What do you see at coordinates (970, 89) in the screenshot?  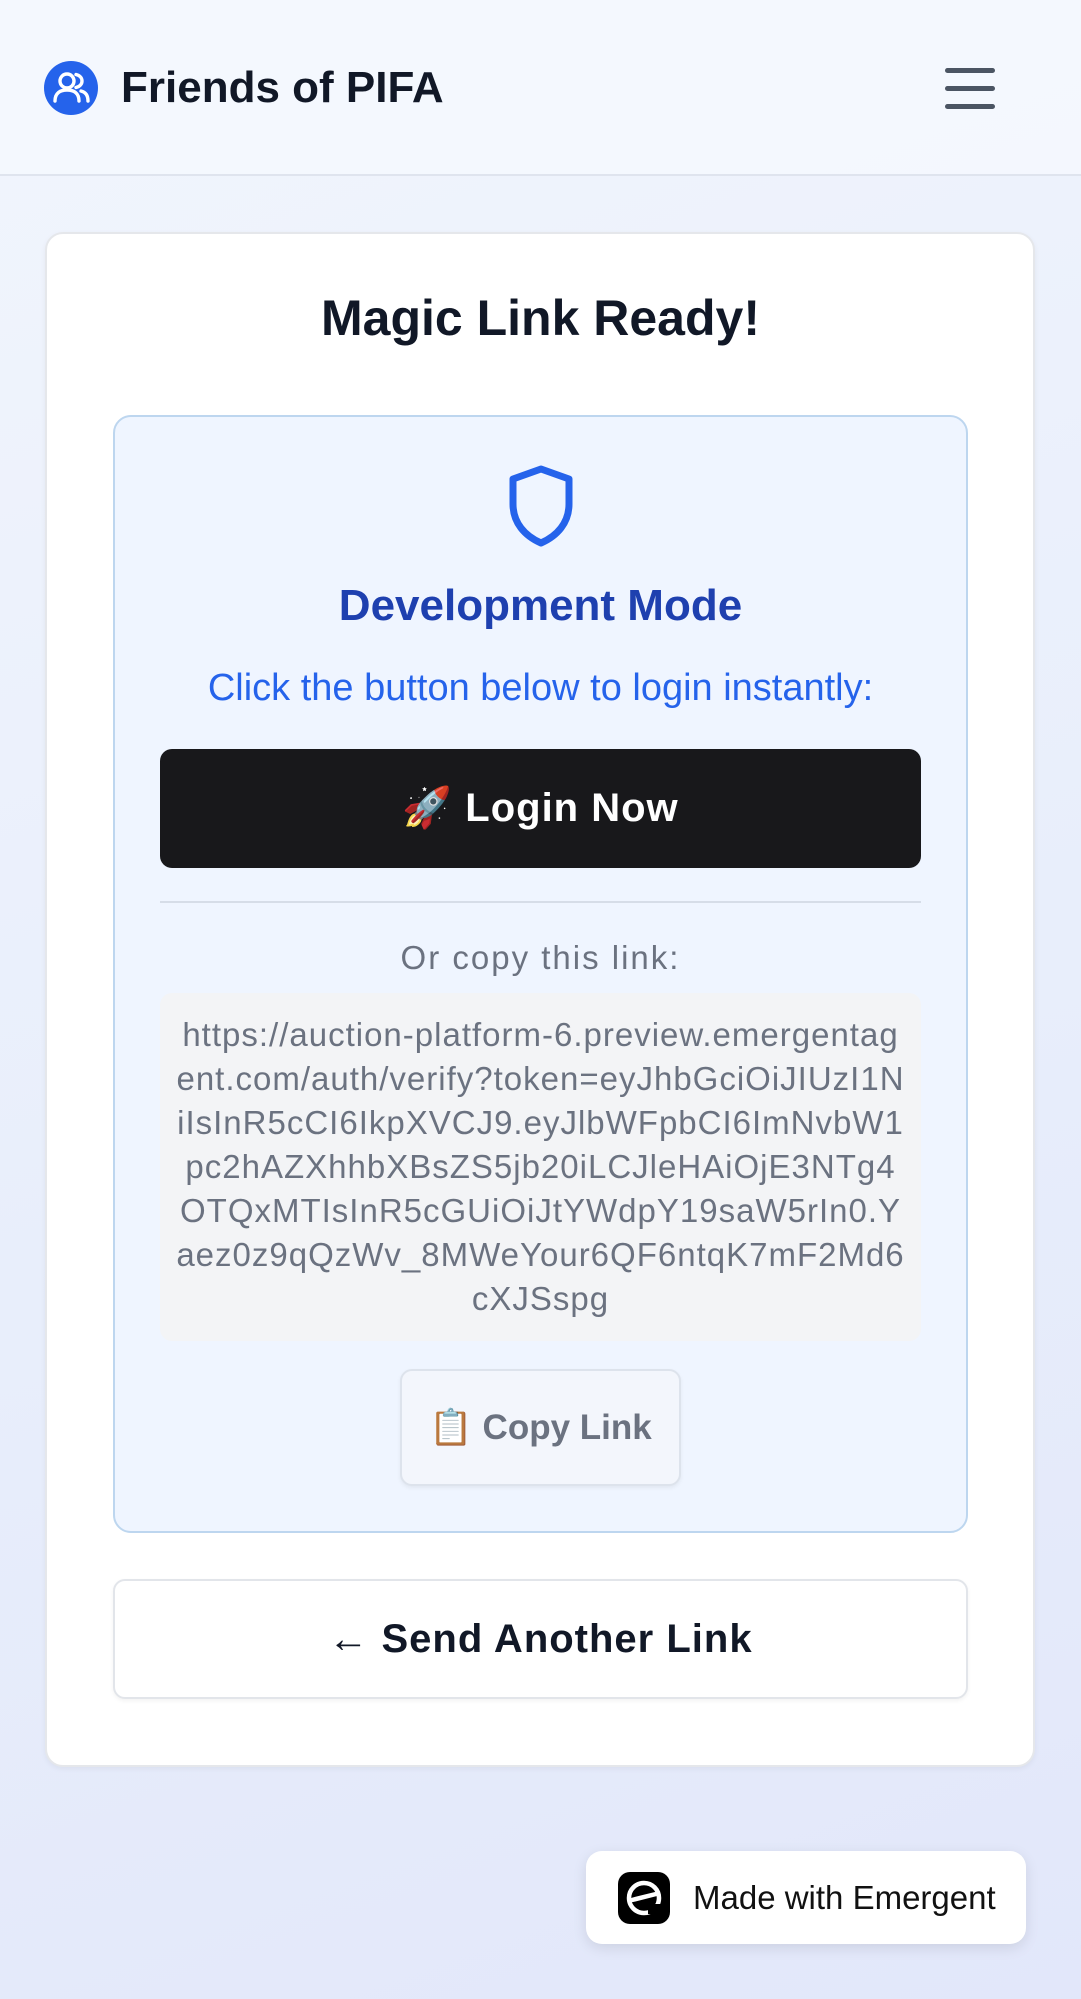 I see `hamburger-menu-icon` at bounding box center [970, 89].